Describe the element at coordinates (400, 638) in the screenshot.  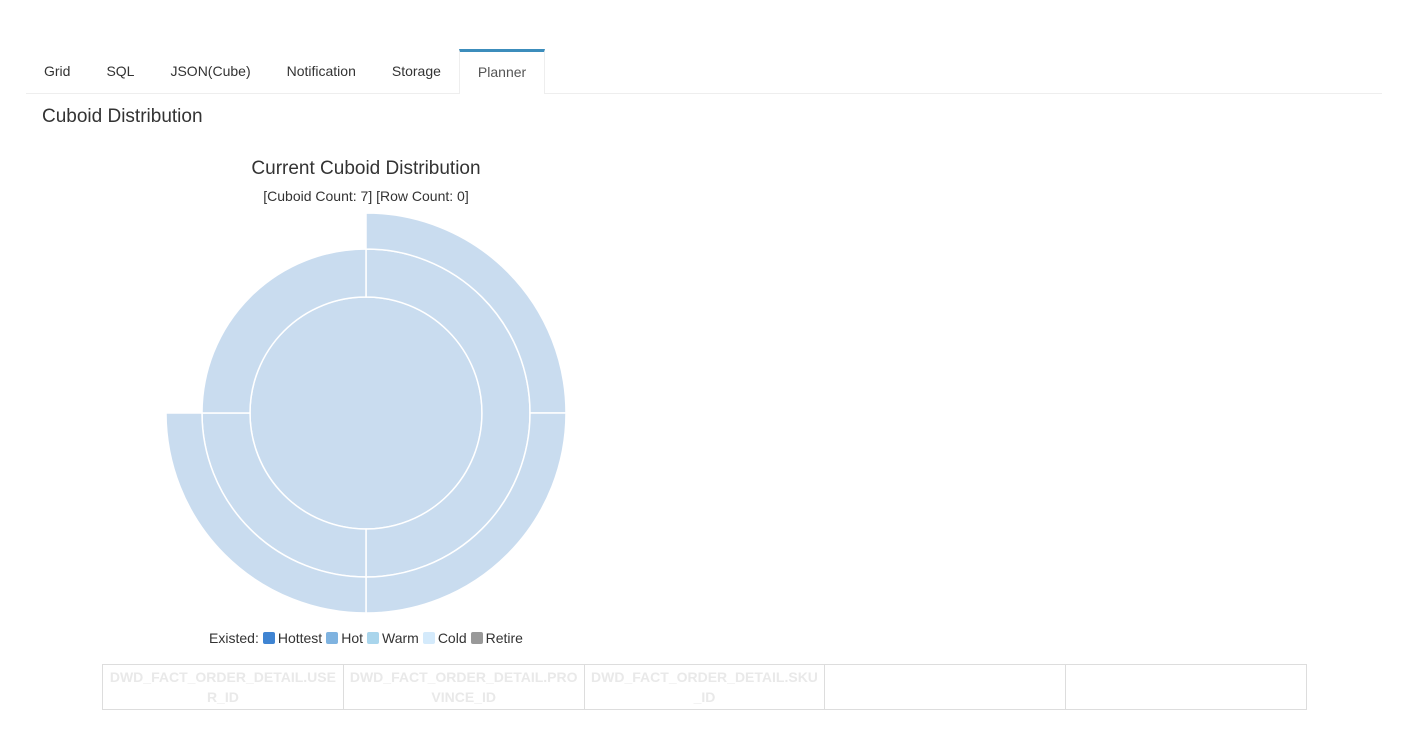
I see `legend-label-warm: Warm` at that location.